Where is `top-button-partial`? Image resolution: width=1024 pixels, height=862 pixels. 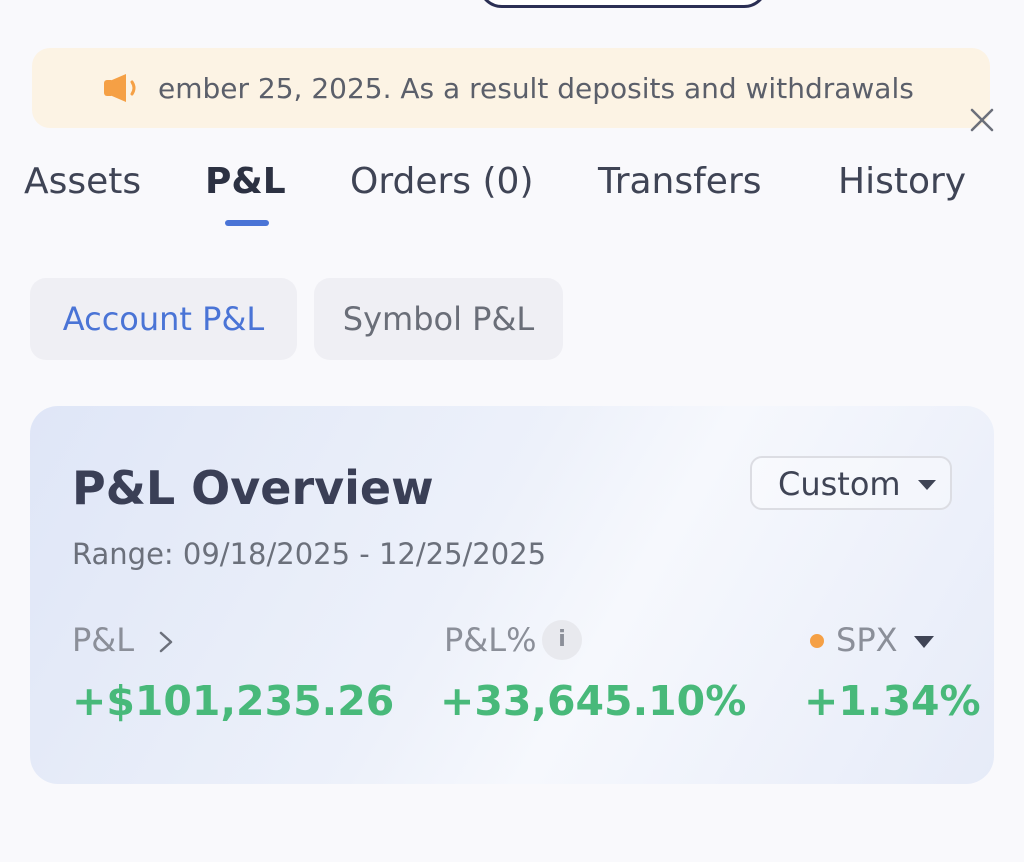
top-button-partial is located at coordinates (623, 4).